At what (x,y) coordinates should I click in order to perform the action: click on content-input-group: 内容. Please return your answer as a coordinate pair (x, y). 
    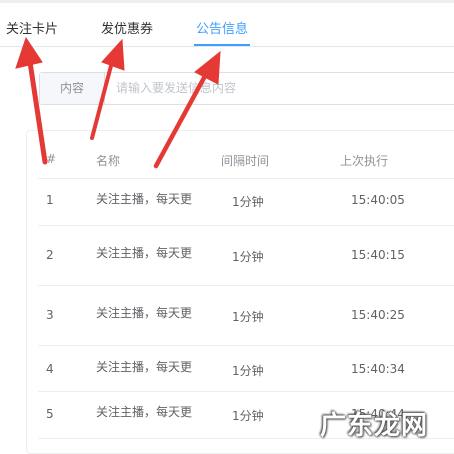
    Looking at the image, I should click on (246, 88).